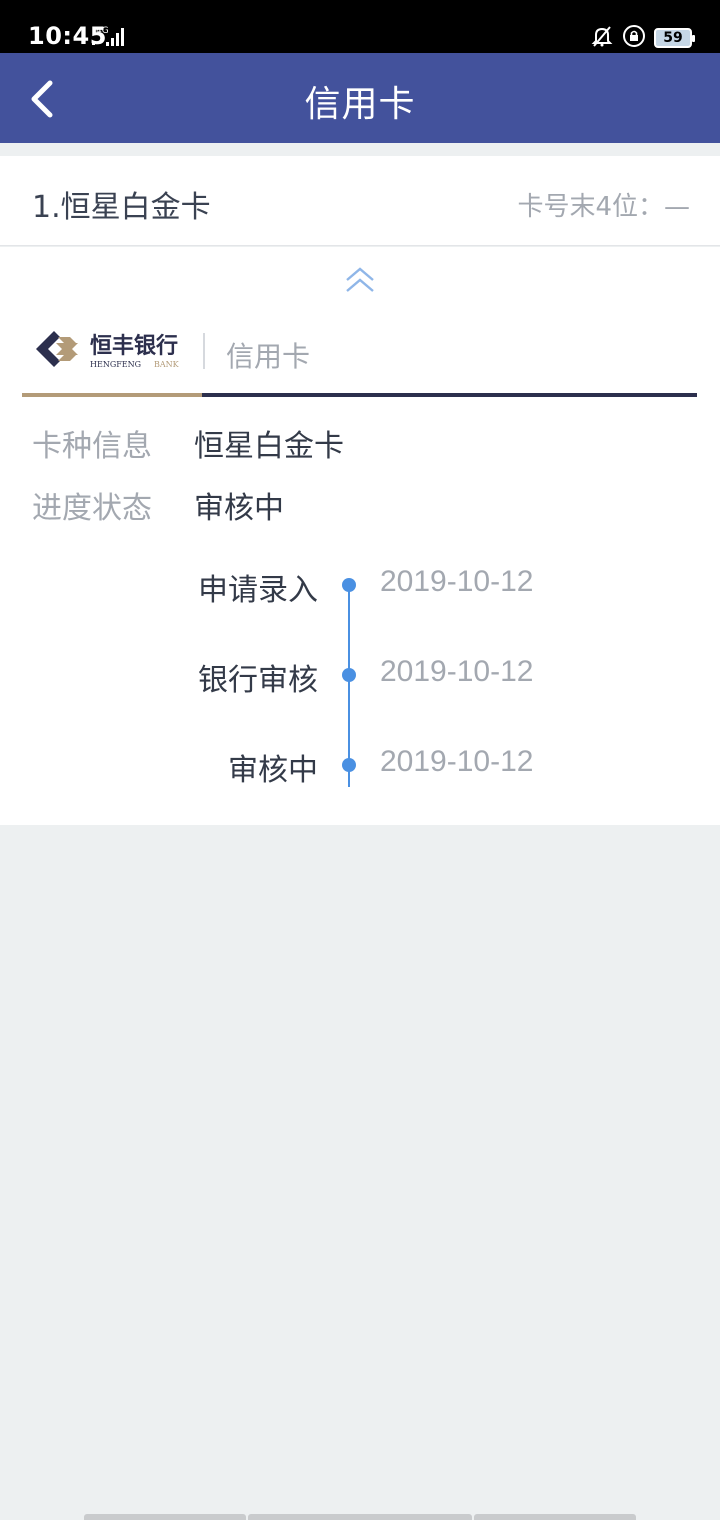 Image resolution: width=720 pixels, height=1520 pixels. I want to click on timeline-label: 申请录入, so click(258, 590).